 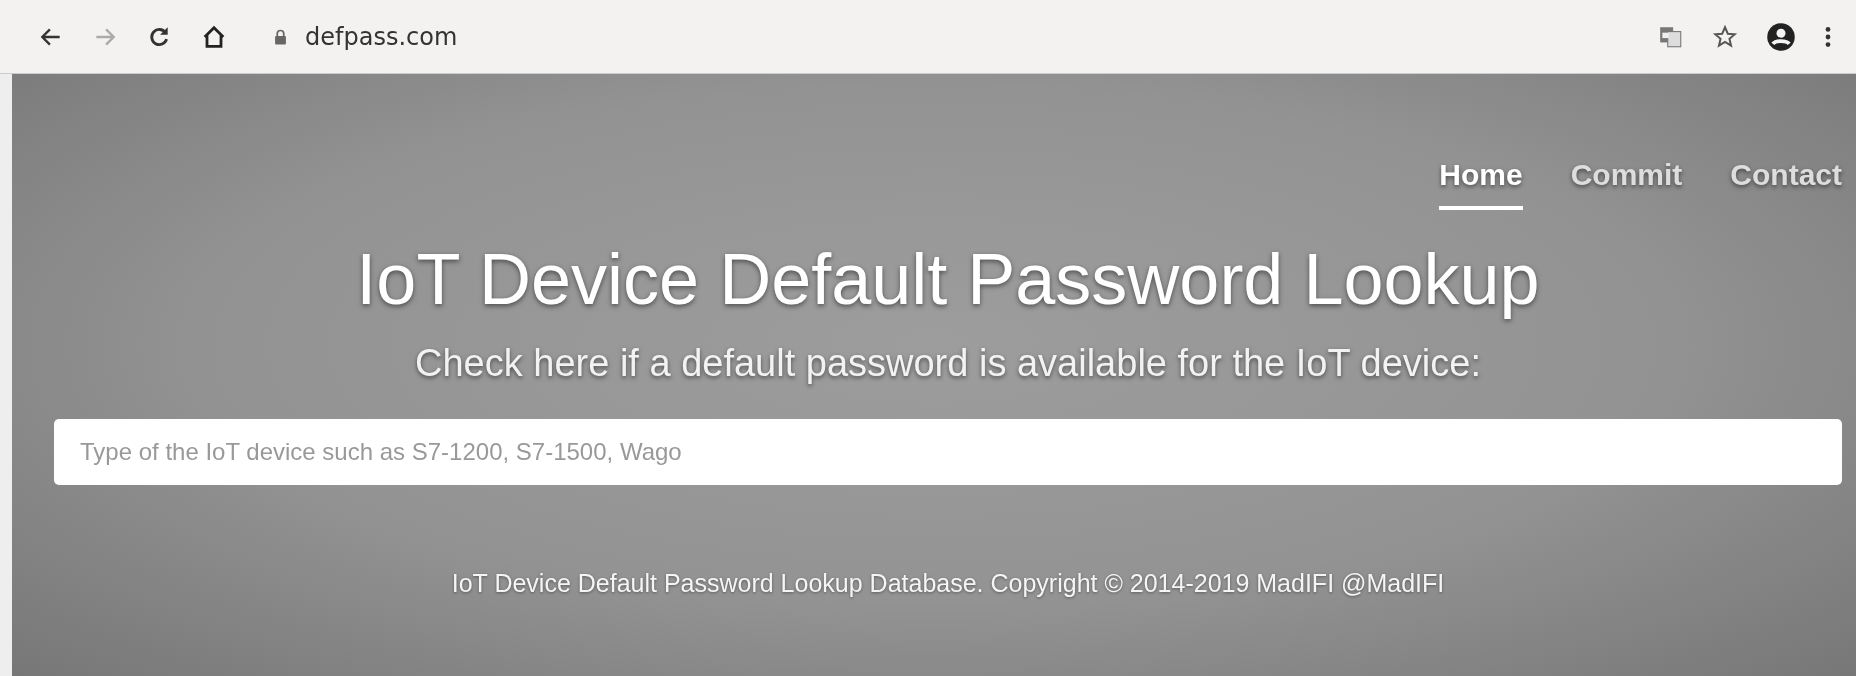 I want to click on page-subtitle: Check here if a default password is available for the IoT device:, so click(x=948, y=363).